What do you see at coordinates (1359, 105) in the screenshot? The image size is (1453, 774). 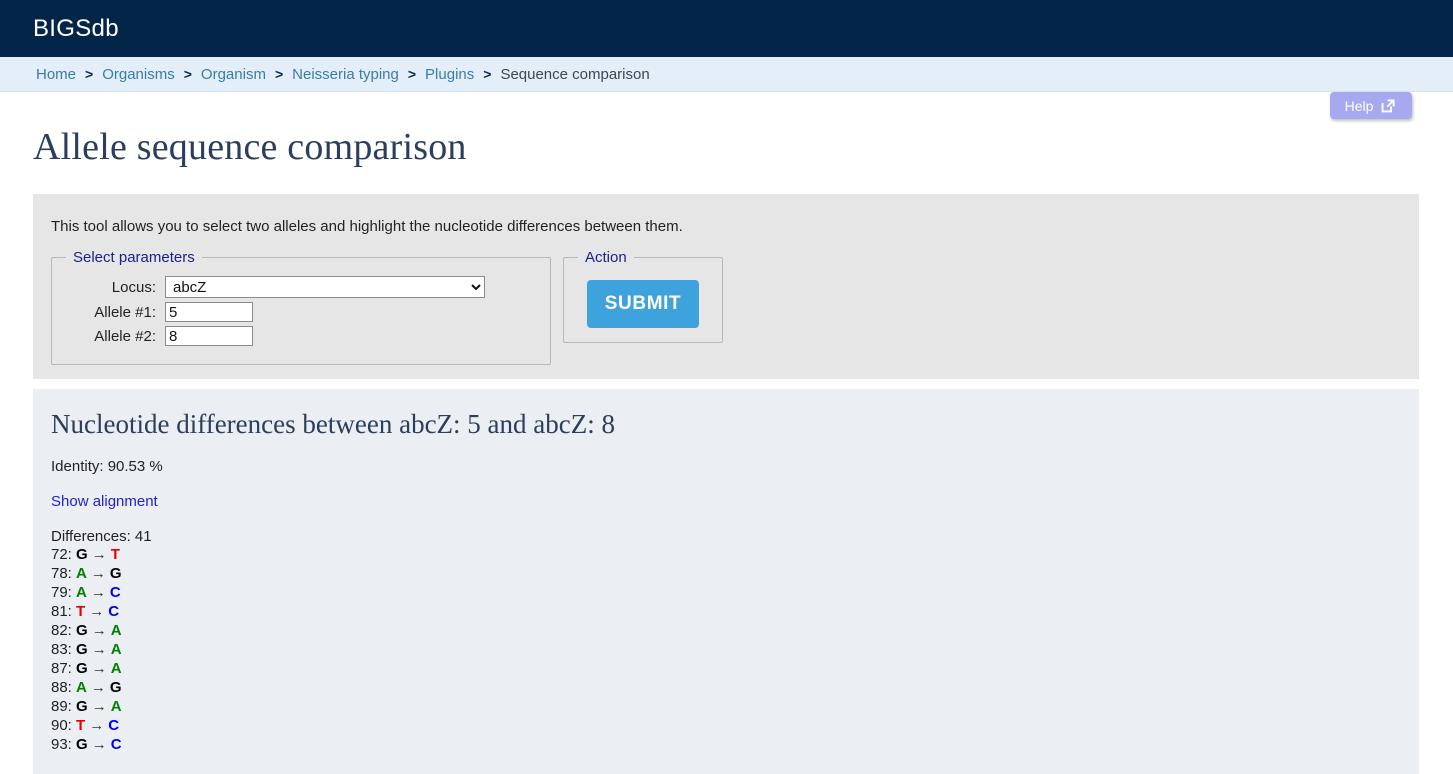 I see `help-button-label: Help` at bounding box center [1359, 105].